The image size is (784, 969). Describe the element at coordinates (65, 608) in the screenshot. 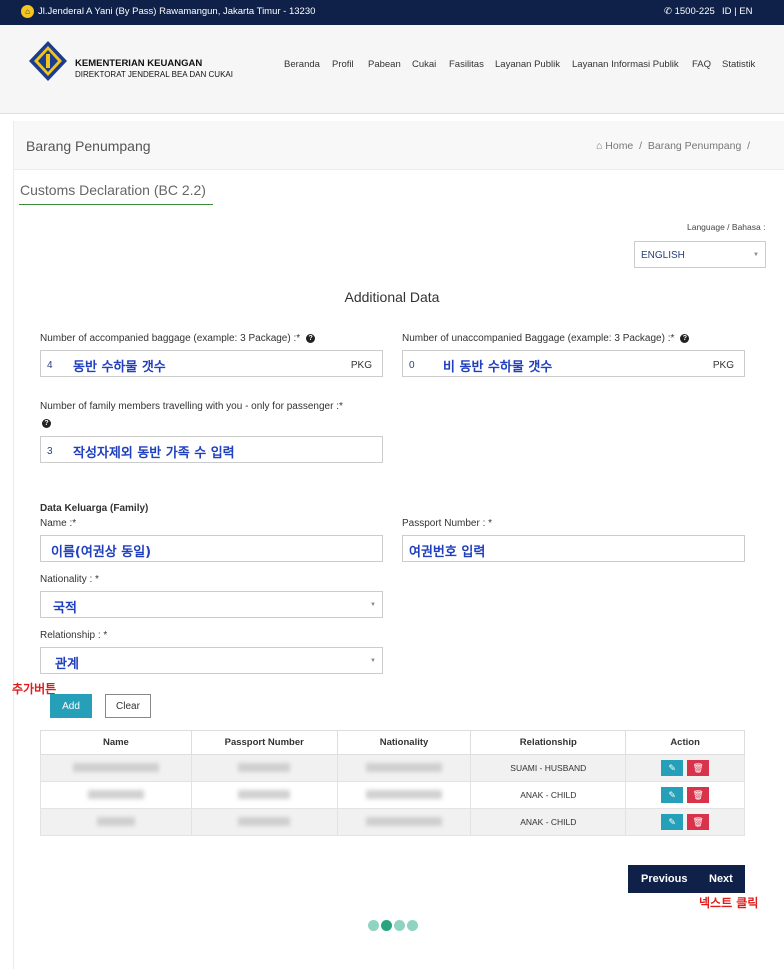

I see `annotation-nationality: 국적` at that location.